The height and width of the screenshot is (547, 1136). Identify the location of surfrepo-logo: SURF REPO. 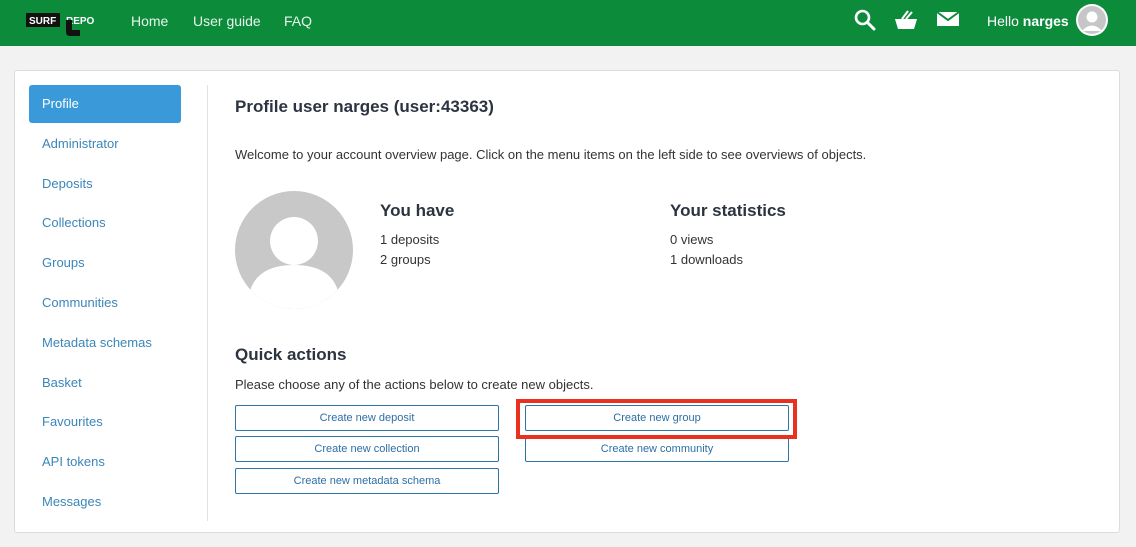
(65, 23).